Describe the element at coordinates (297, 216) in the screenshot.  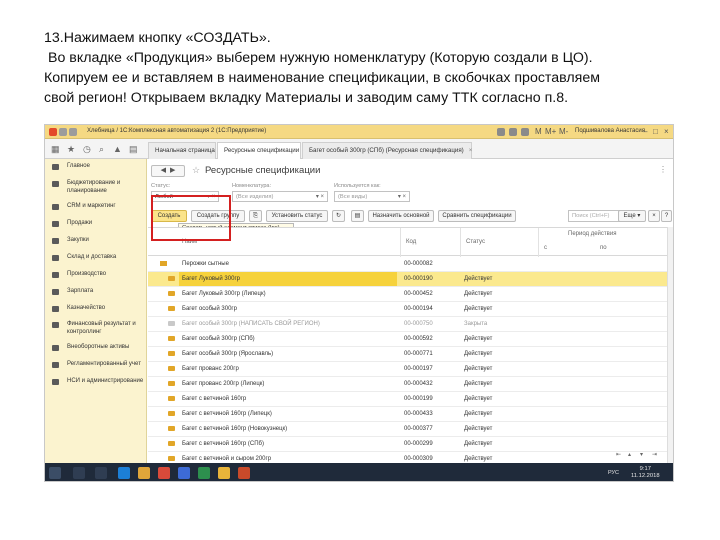
I see `set-status-button: Установить статус` at that location.